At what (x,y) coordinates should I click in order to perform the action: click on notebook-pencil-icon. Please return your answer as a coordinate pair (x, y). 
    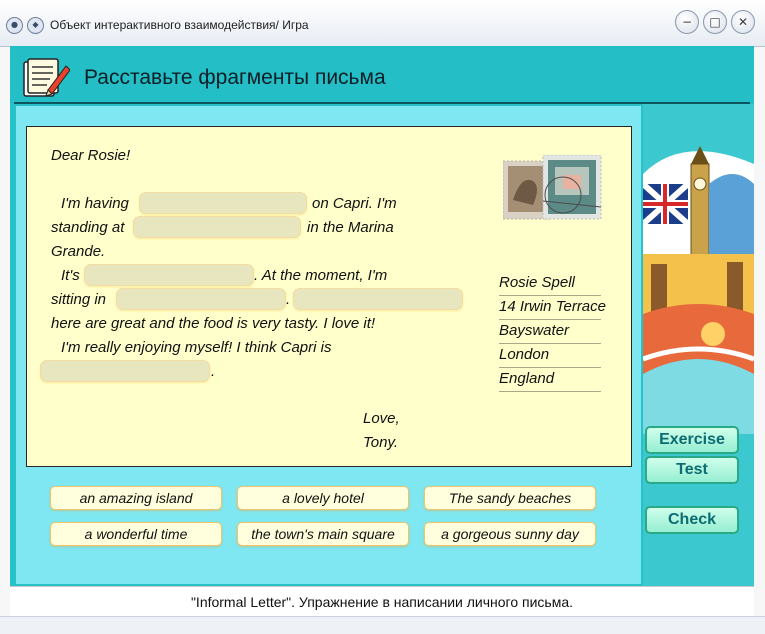
    Looking at the image, I should click on (46, 77).